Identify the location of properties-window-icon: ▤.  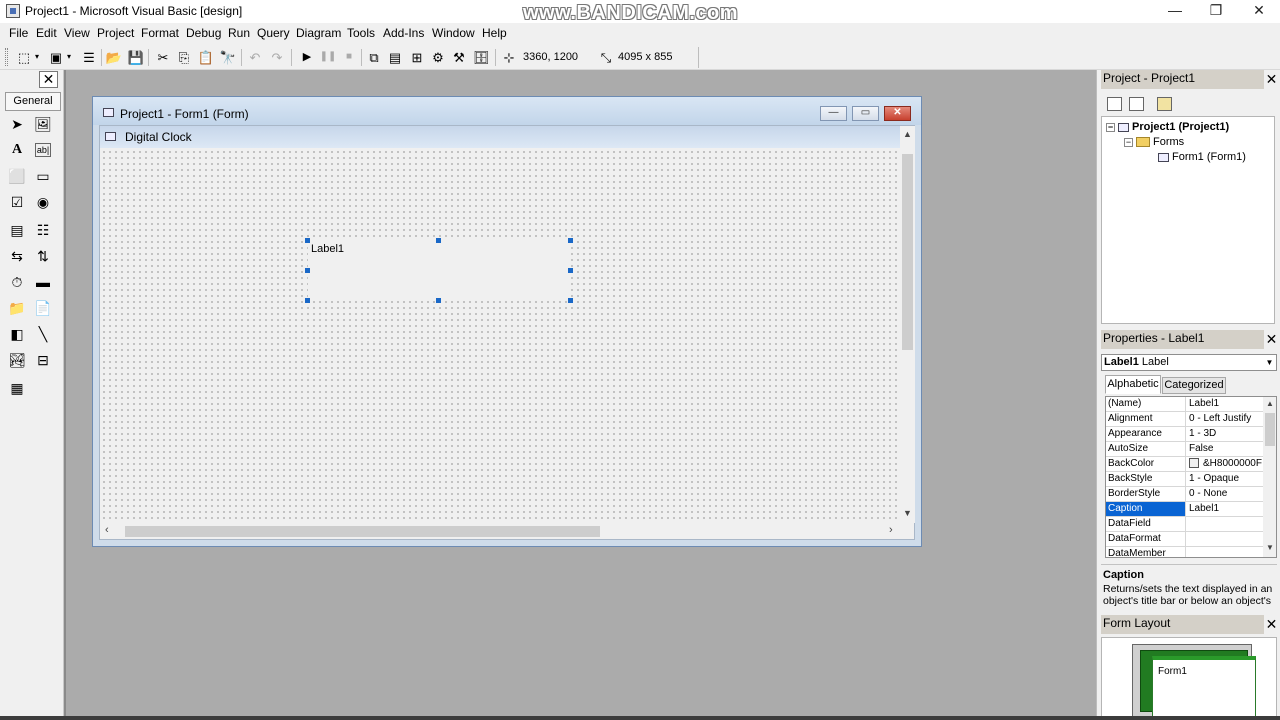
(395, 57).